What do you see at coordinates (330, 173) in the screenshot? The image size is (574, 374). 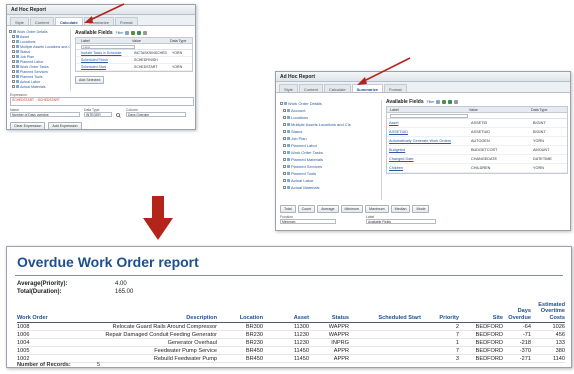 I see `tree-item: Planned Tools` at bounding box center [330, 173].